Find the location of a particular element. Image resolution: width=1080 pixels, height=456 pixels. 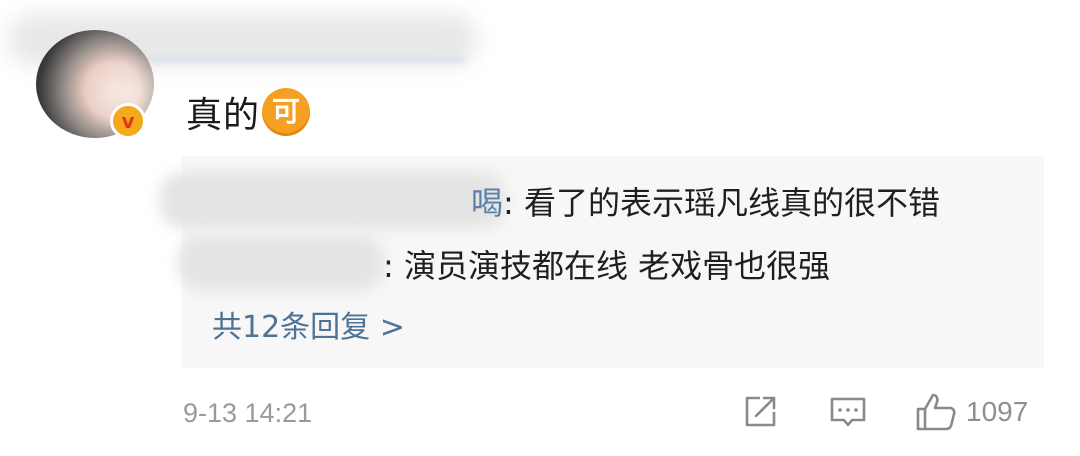

verified-badge: v is located at coordinates (128, 121).